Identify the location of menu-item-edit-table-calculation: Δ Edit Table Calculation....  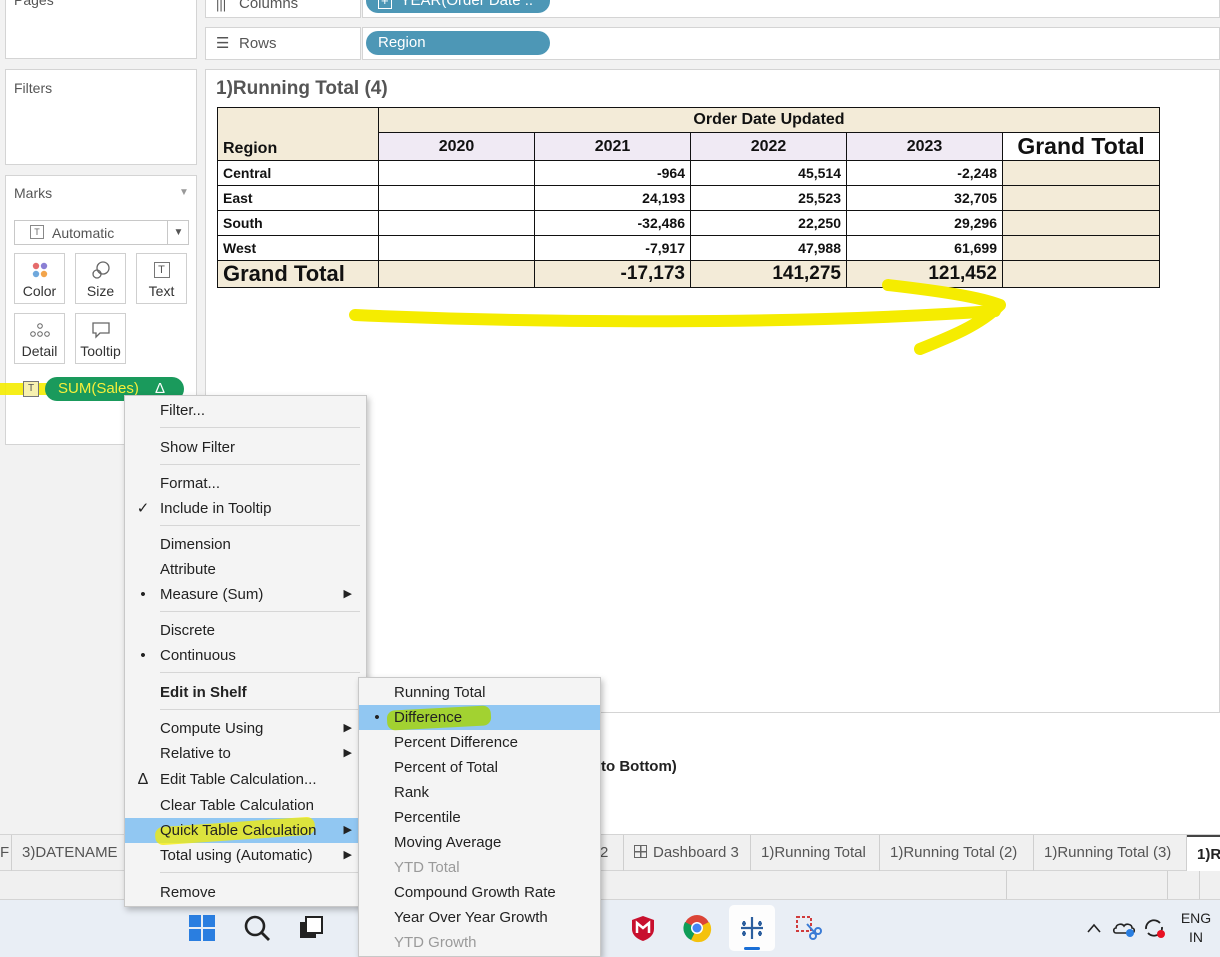
(245, 779).